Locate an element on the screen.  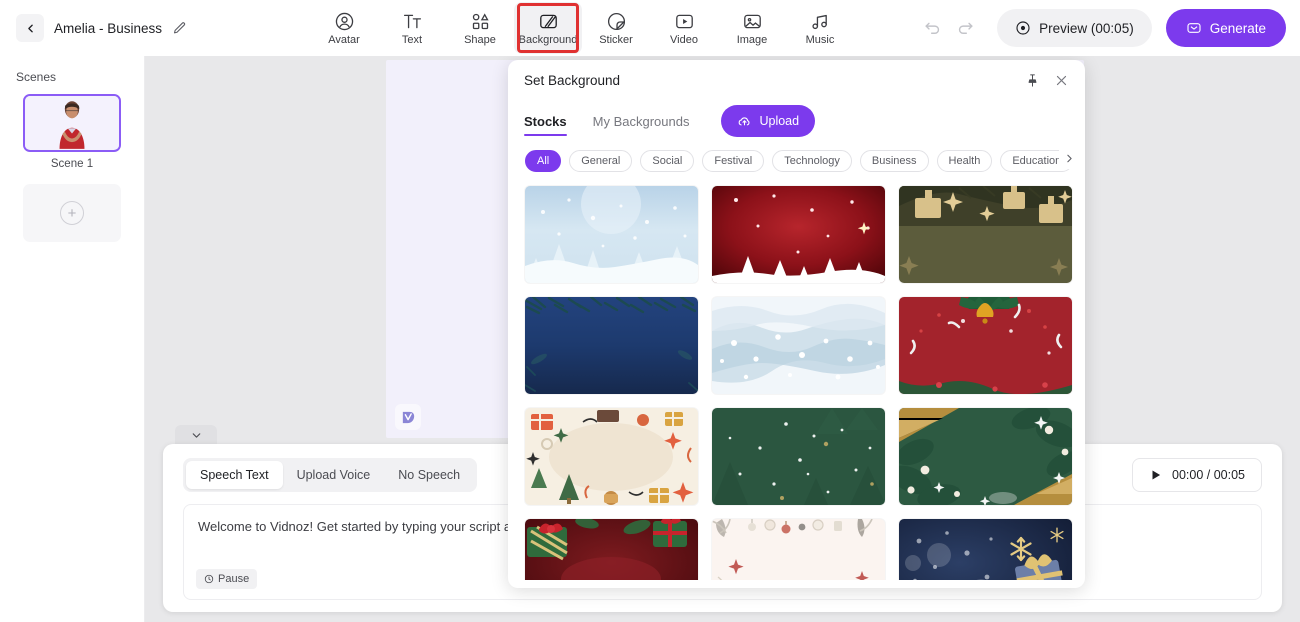
pause-marker-chip: Pause is located at coordinates (227, 579).